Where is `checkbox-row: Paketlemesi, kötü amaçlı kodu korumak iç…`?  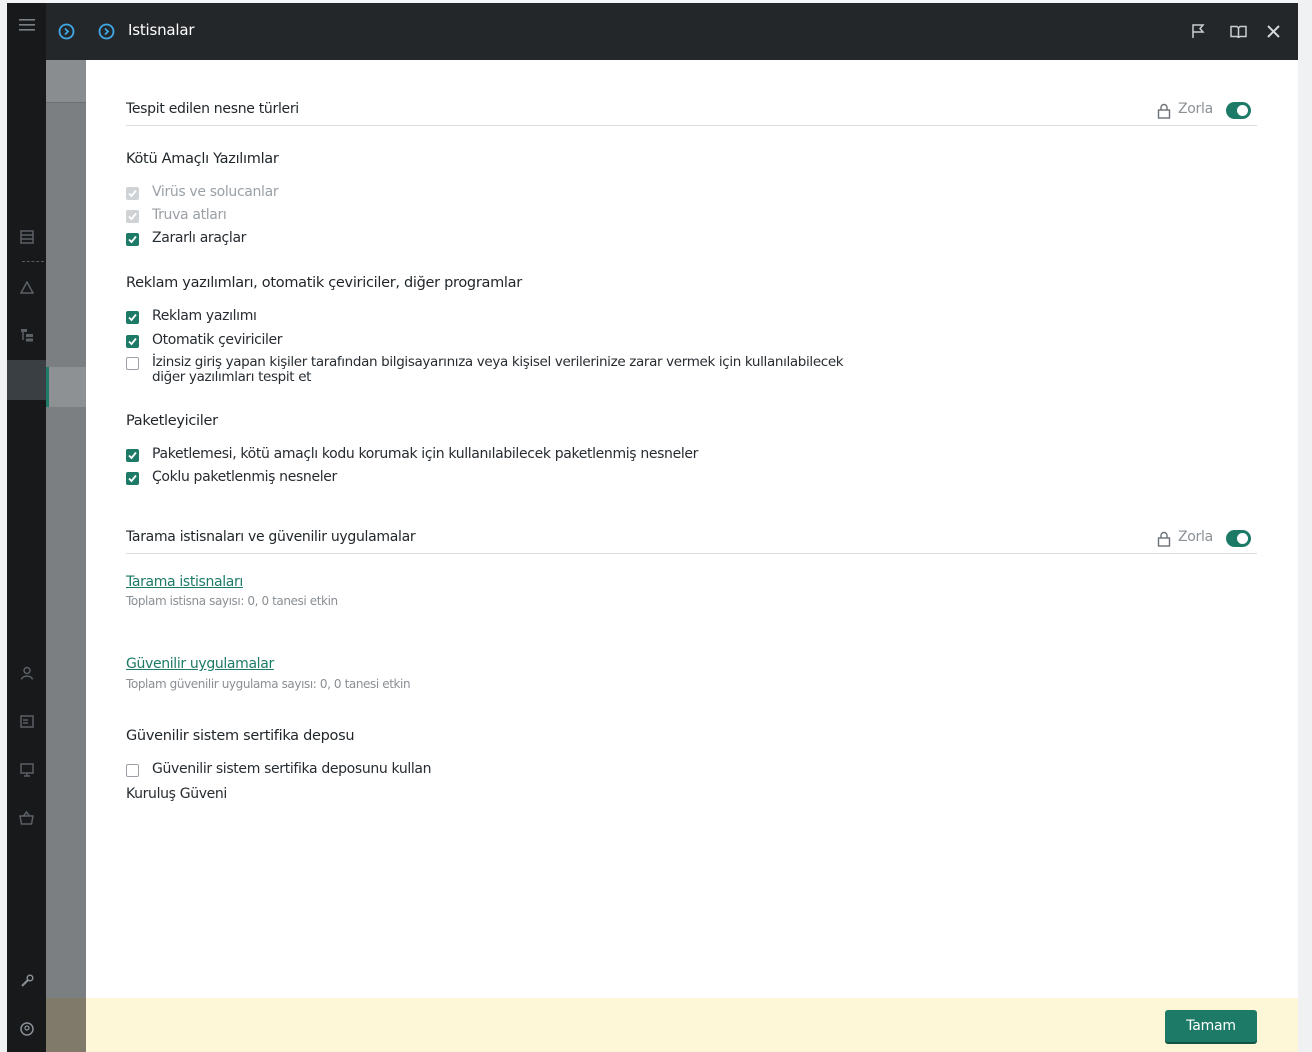 checkbox-row: Paketlemesi, kötü amaçlı kodu korumak iç… is located at coordinates (412, 454).